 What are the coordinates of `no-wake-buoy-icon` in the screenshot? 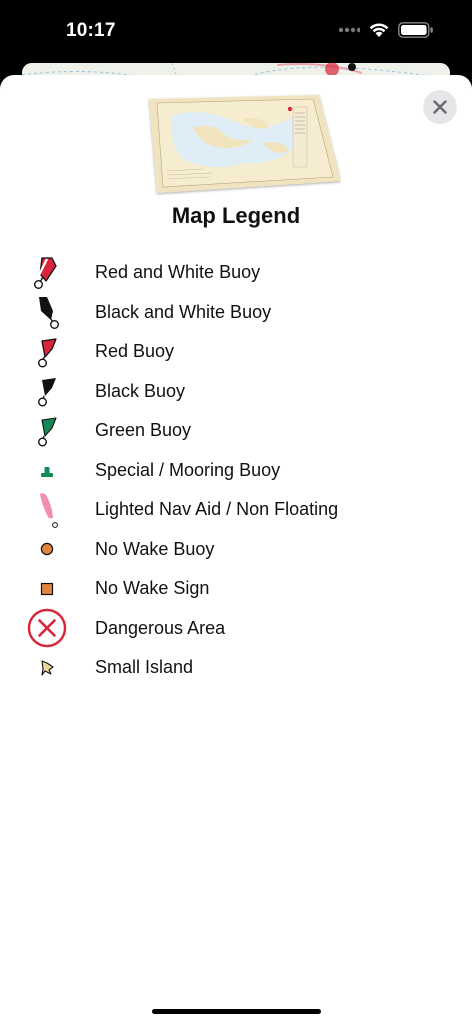 It's located at (47, 549).